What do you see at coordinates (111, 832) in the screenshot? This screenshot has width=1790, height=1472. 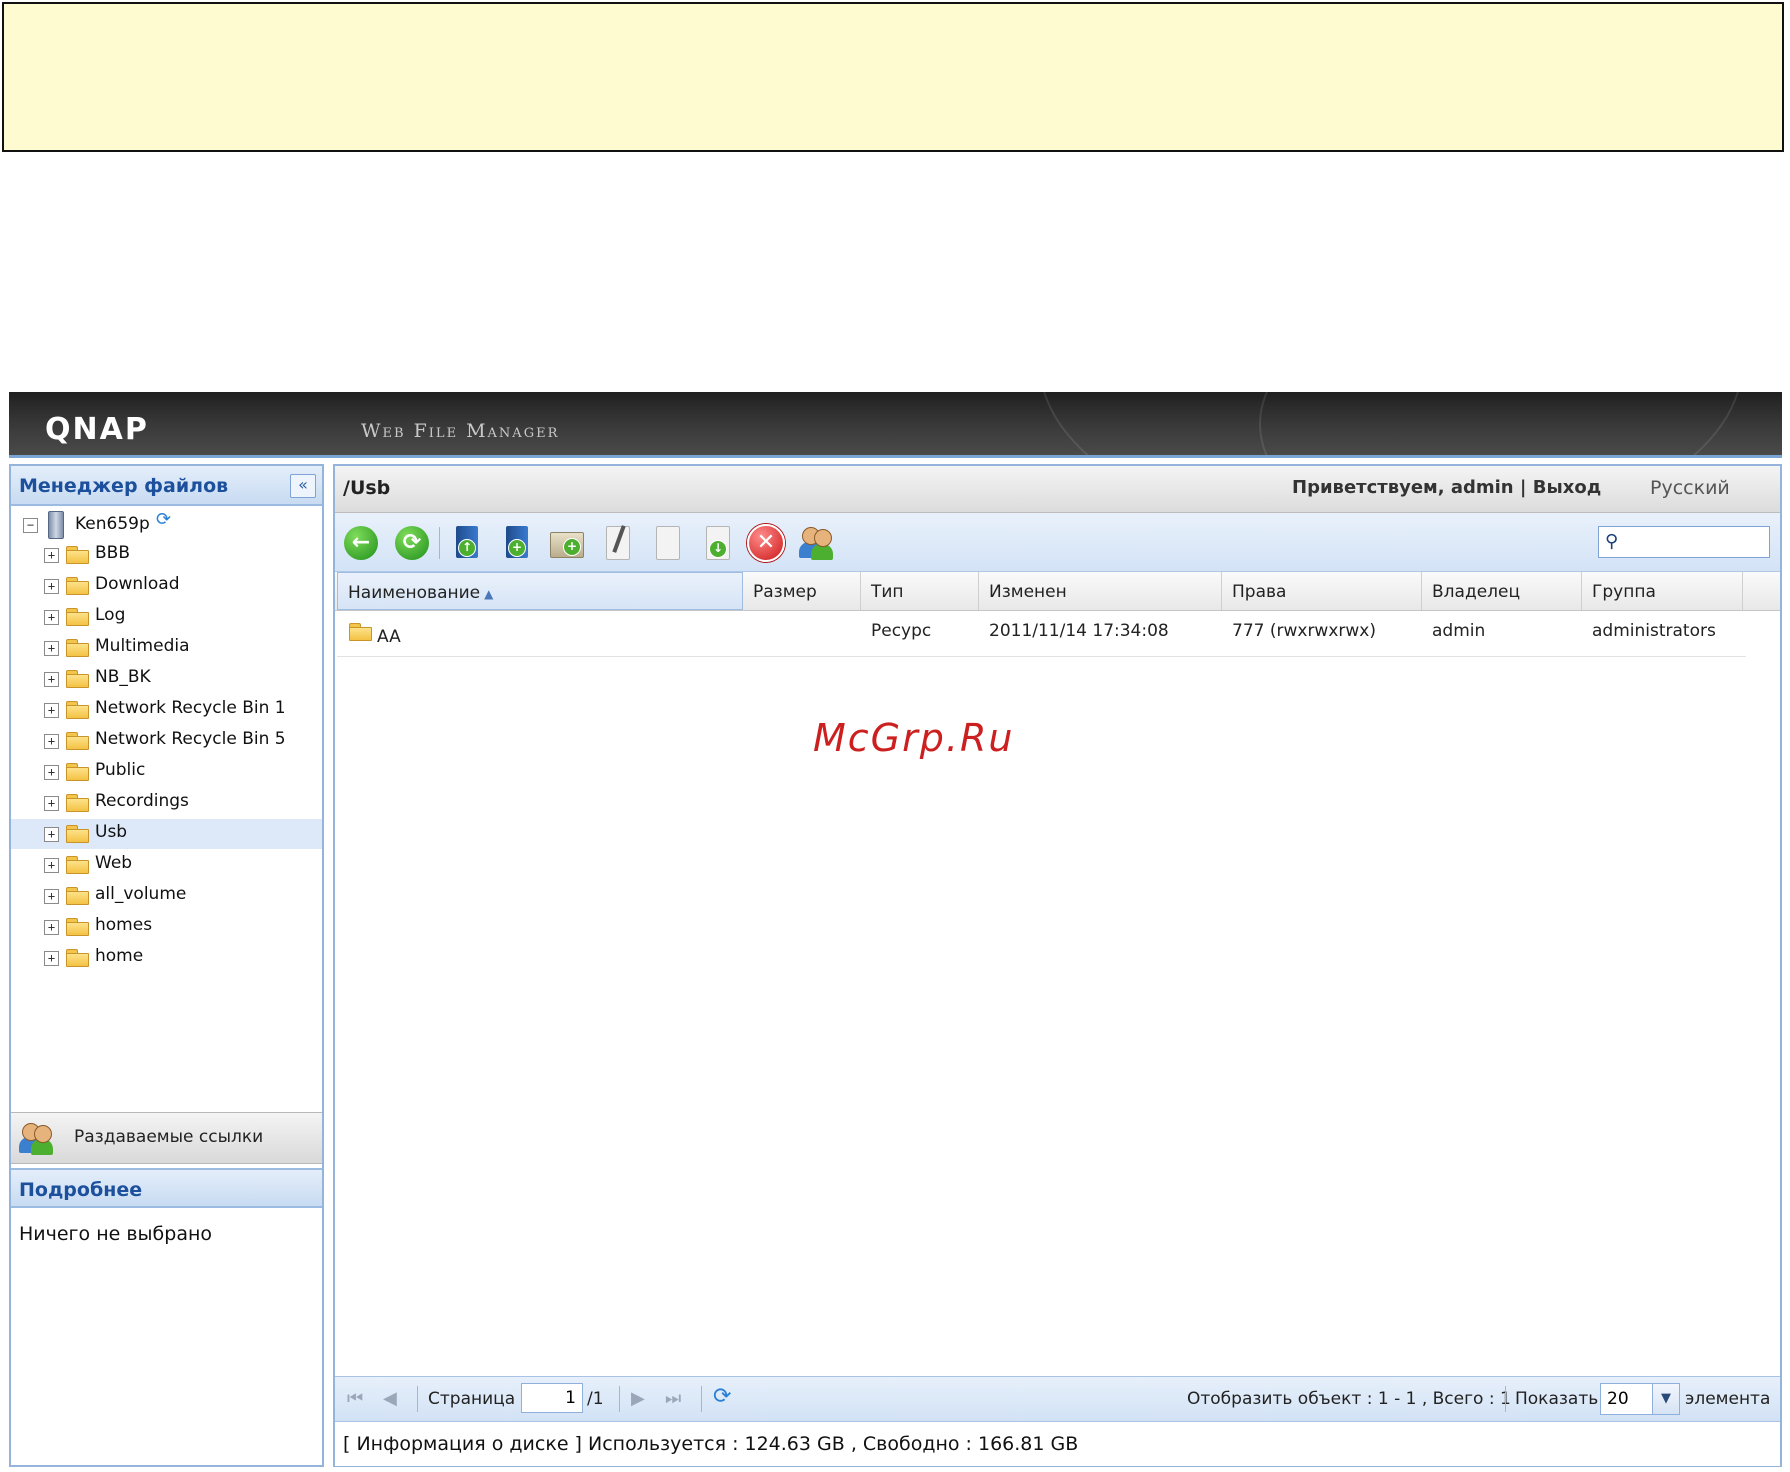 I see `sidebar-item-label: Usb` at bounding box center [111, 832].